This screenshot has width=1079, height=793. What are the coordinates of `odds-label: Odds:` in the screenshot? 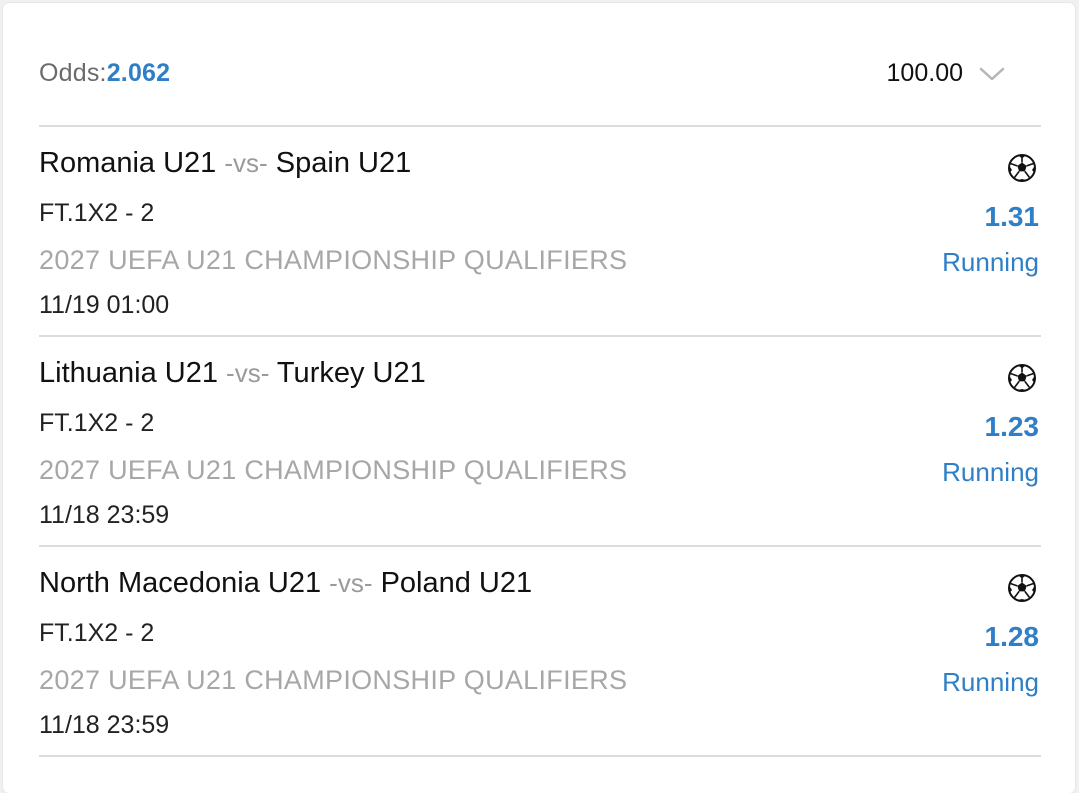 It's located at (73, 73).